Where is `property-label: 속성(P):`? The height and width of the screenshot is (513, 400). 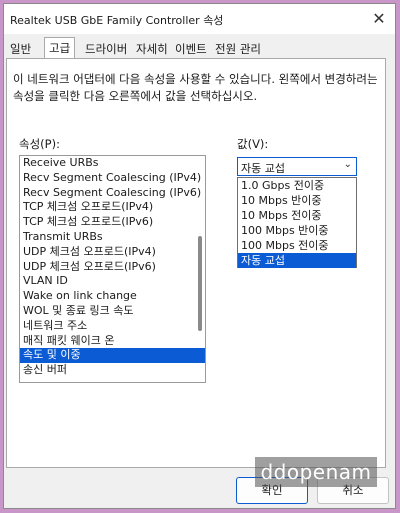
property-label: 속성(P): is located at coordinates (39, 144).